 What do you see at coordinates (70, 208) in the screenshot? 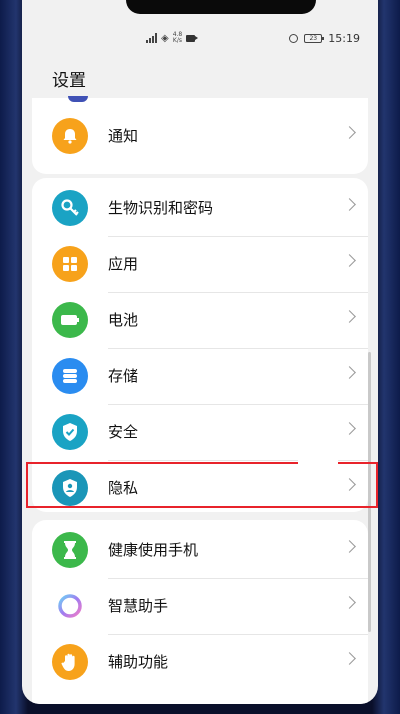
I see `key-icon` at bounding box center [70, 208].